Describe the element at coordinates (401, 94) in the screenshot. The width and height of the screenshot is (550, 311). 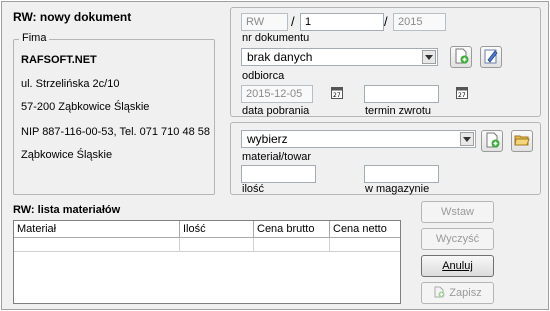
I see `return-date-field` at that location.